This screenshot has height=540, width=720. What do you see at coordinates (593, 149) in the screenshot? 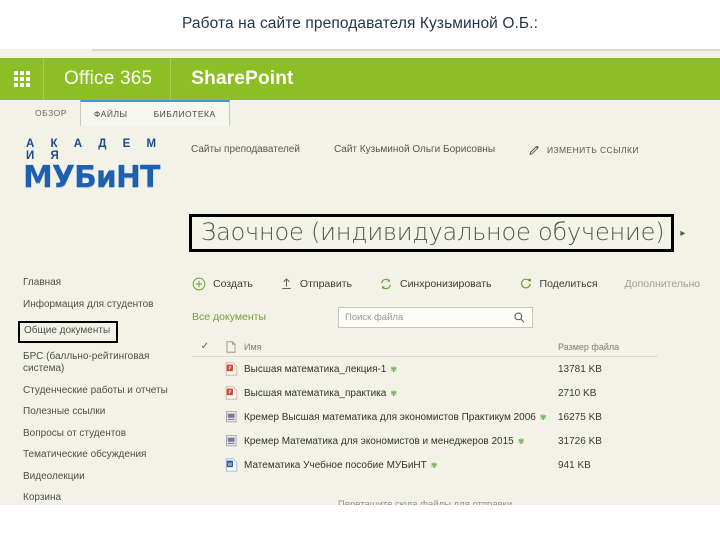
I see `edit-links-label: ИЗМЕНИТЬ ССЫЛКИ` at bounding box center [593, 149].